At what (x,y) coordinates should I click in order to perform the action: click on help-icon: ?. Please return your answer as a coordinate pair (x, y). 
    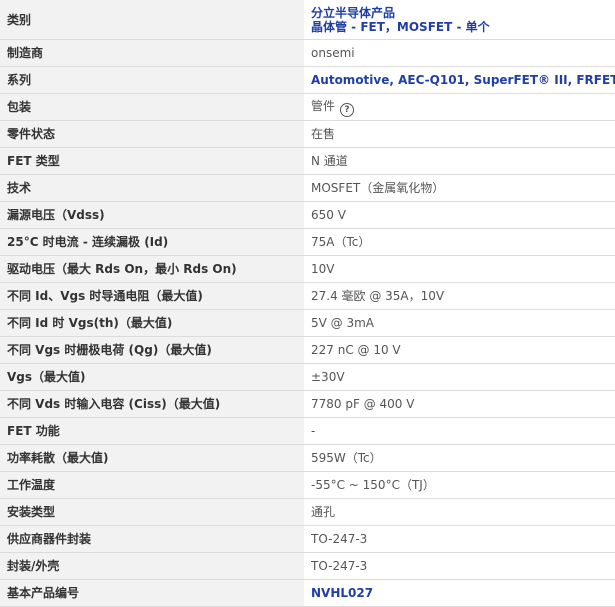
    Looking at the image, I should click on (347, 109).